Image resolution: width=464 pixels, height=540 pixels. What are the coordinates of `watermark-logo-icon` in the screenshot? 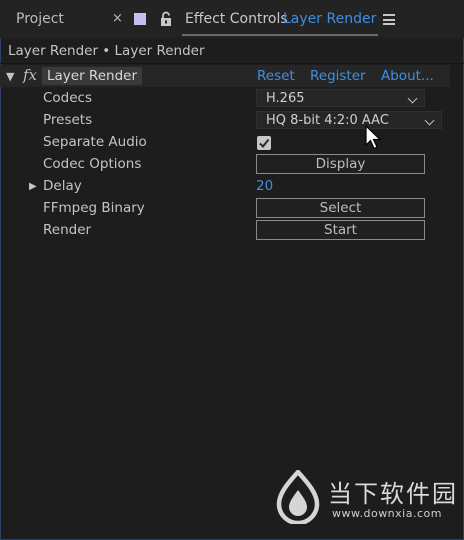 It's located at (298, 497).